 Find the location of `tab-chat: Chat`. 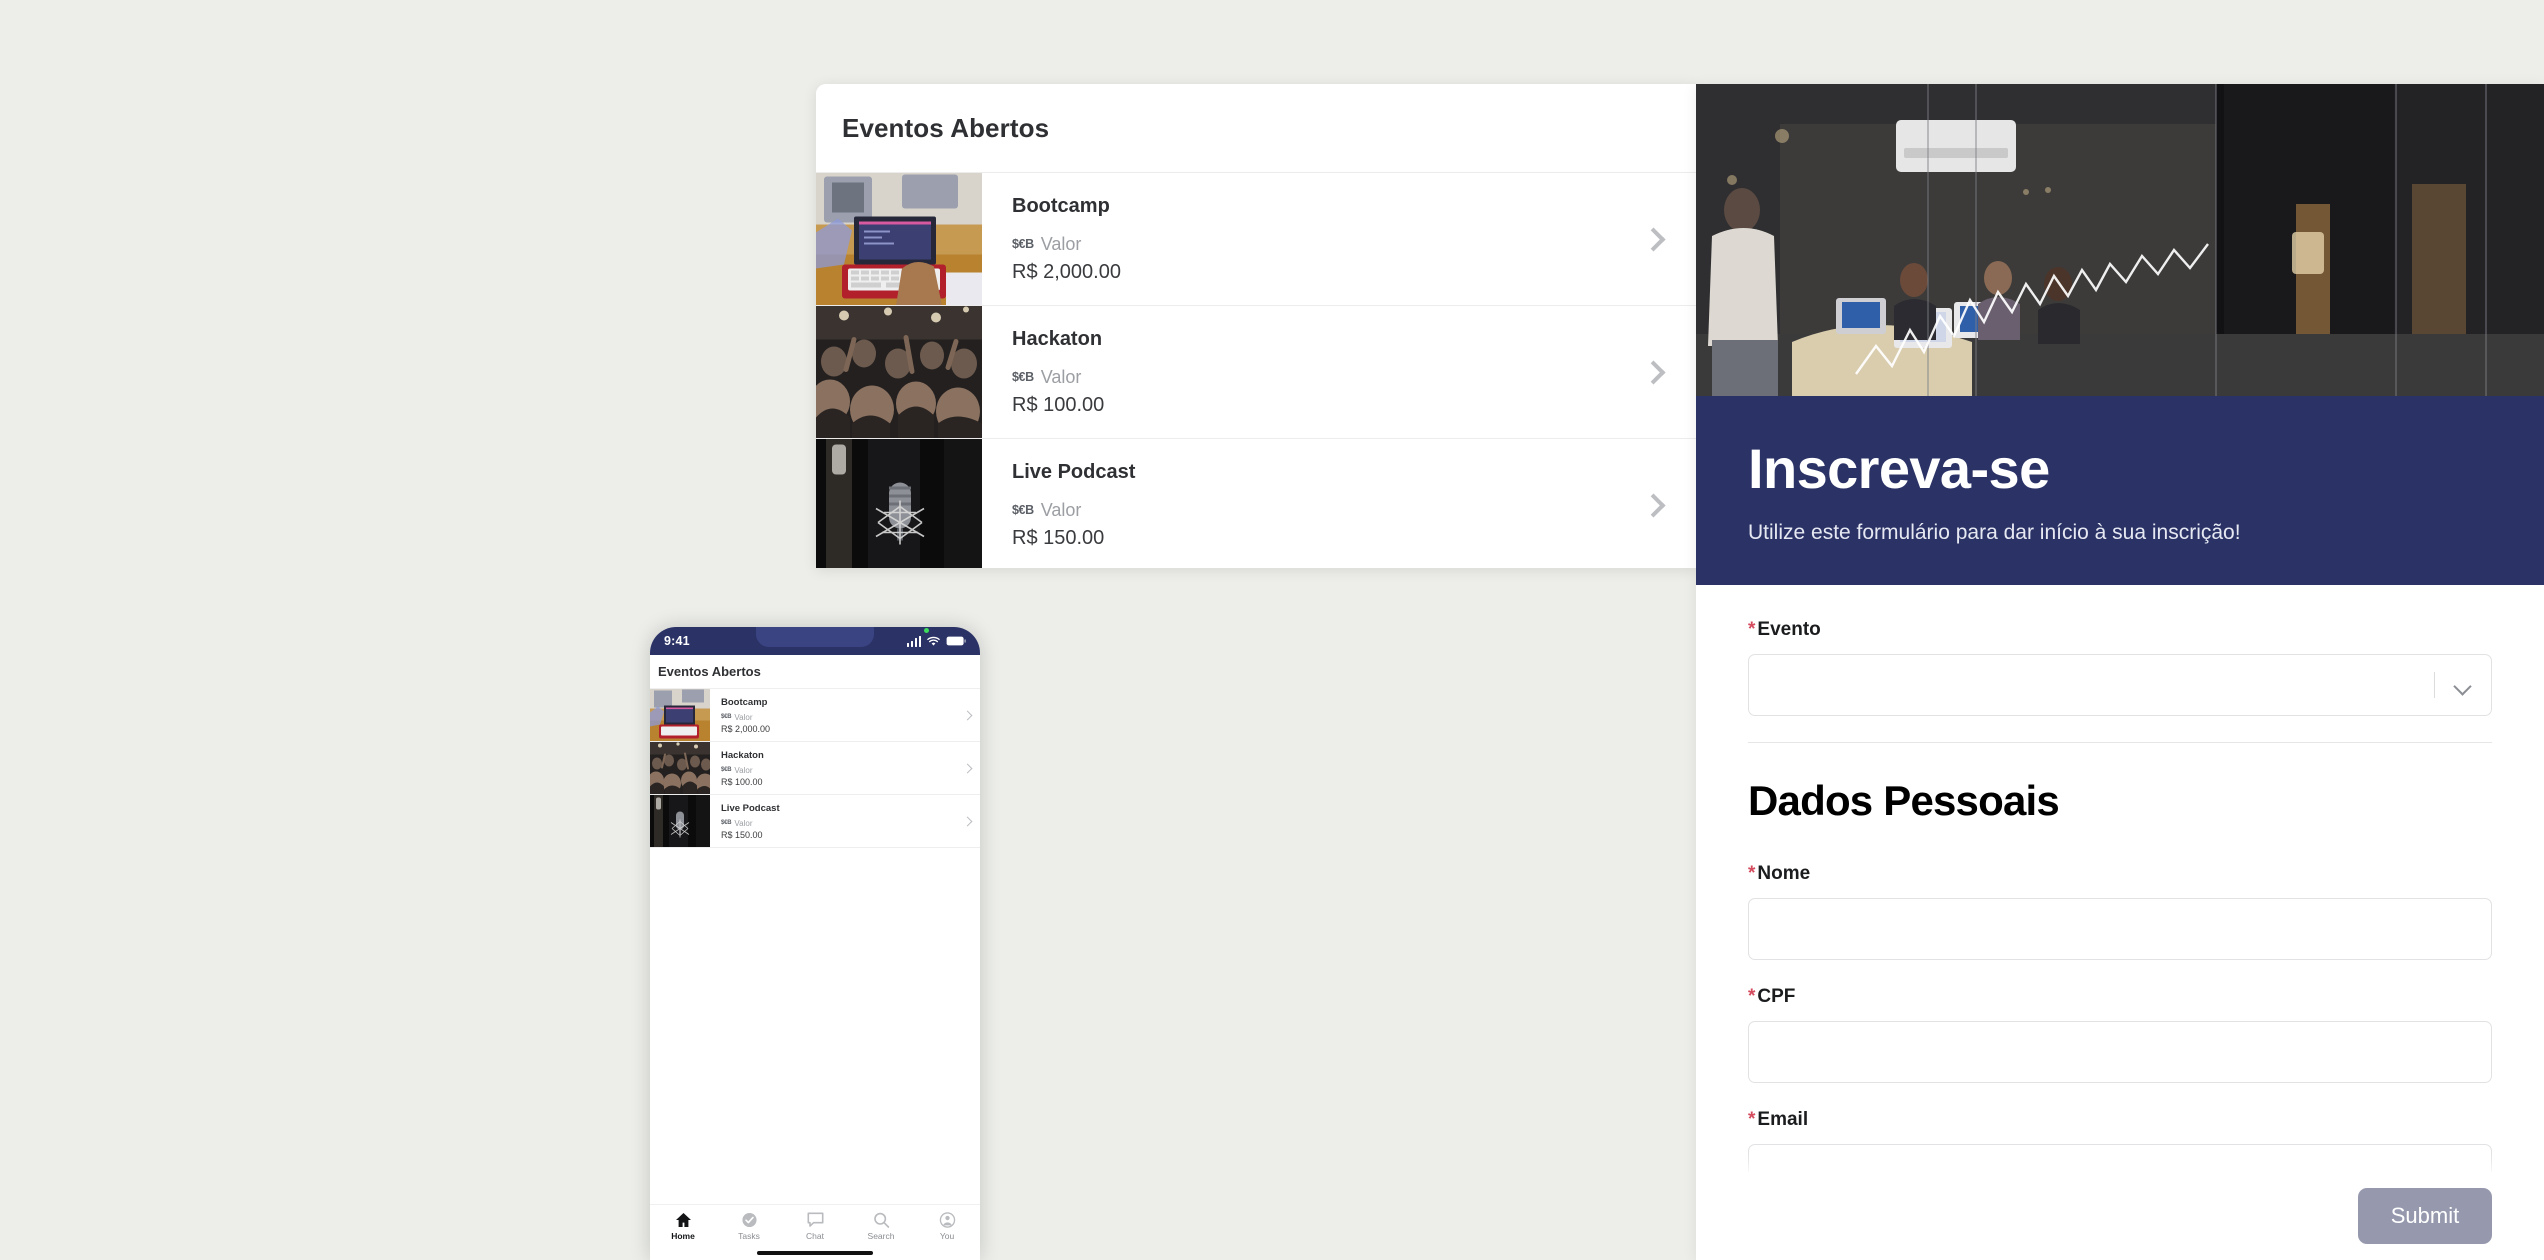

tab-chat: Chat is located at coordinates (815, 1226).